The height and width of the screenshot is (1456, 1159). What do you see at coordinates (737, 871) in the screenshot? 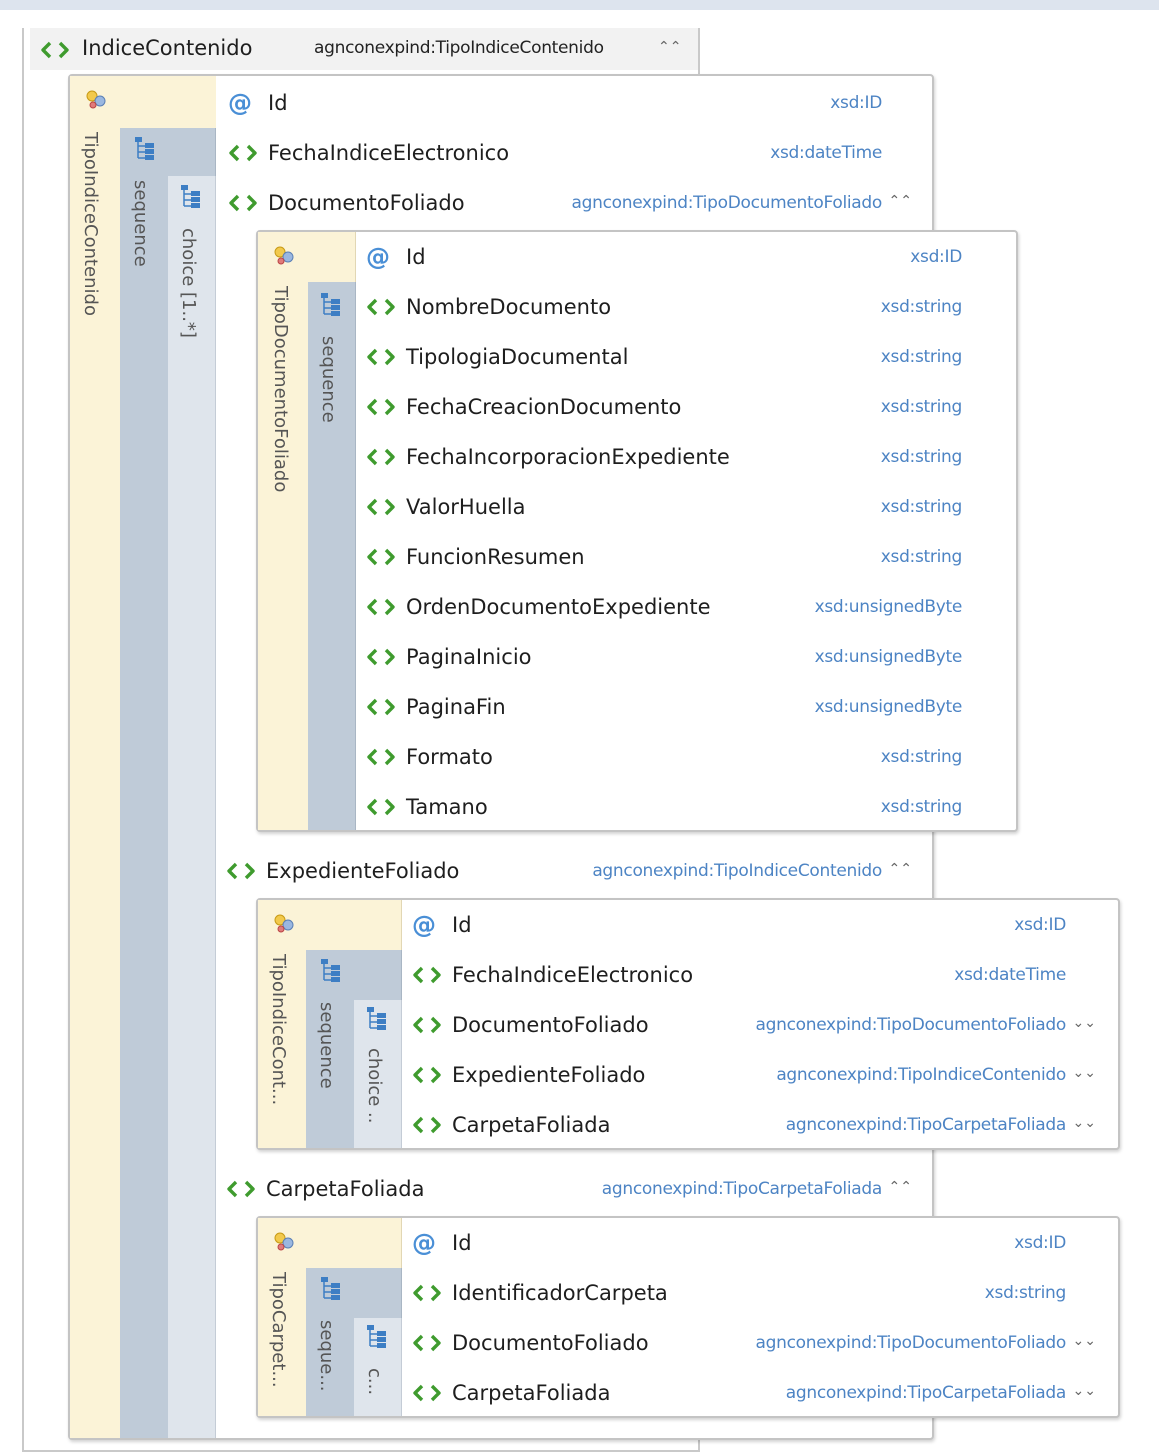
I see `row-type: agnconexpind:TipoIndiceContenido` at bounding box center [737, 871].